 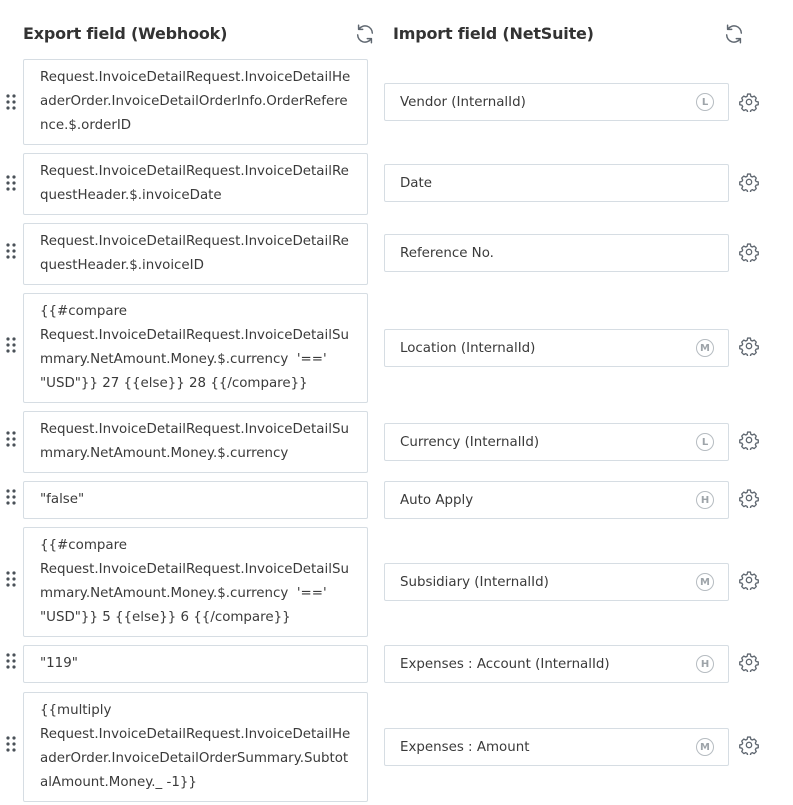 I want to click on import-field-select: Auto Apply H, so click(x=556, y=500).